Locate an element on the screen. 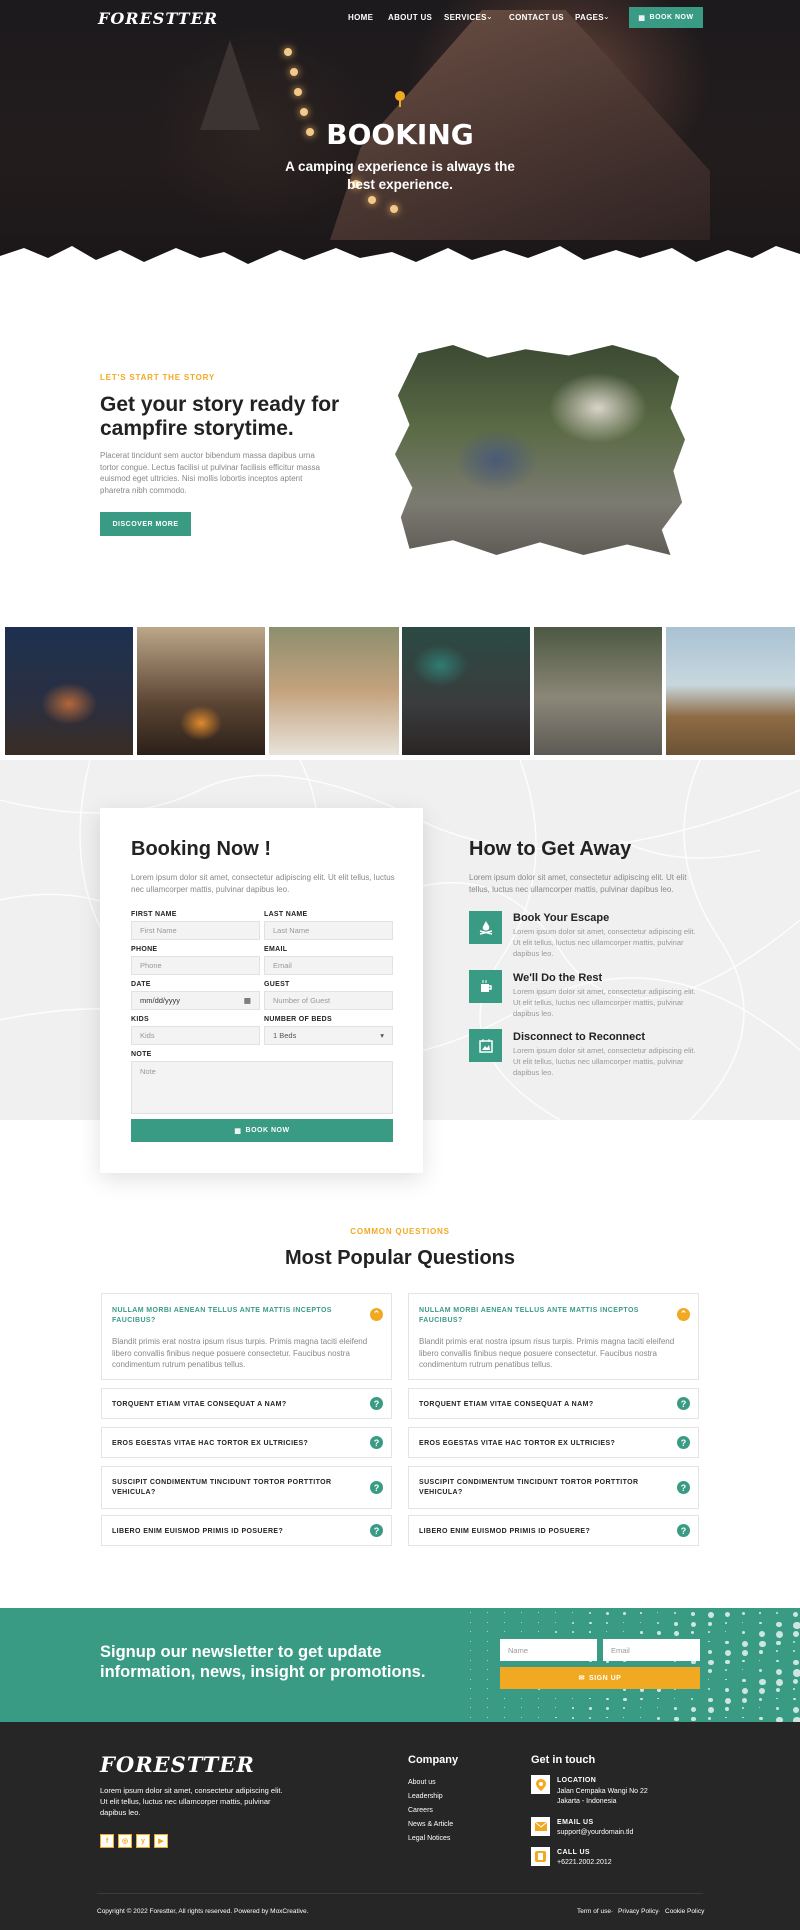 The image size is (800, 1930). newsletter-email-input: Email is located at coordinates (651, 1650).